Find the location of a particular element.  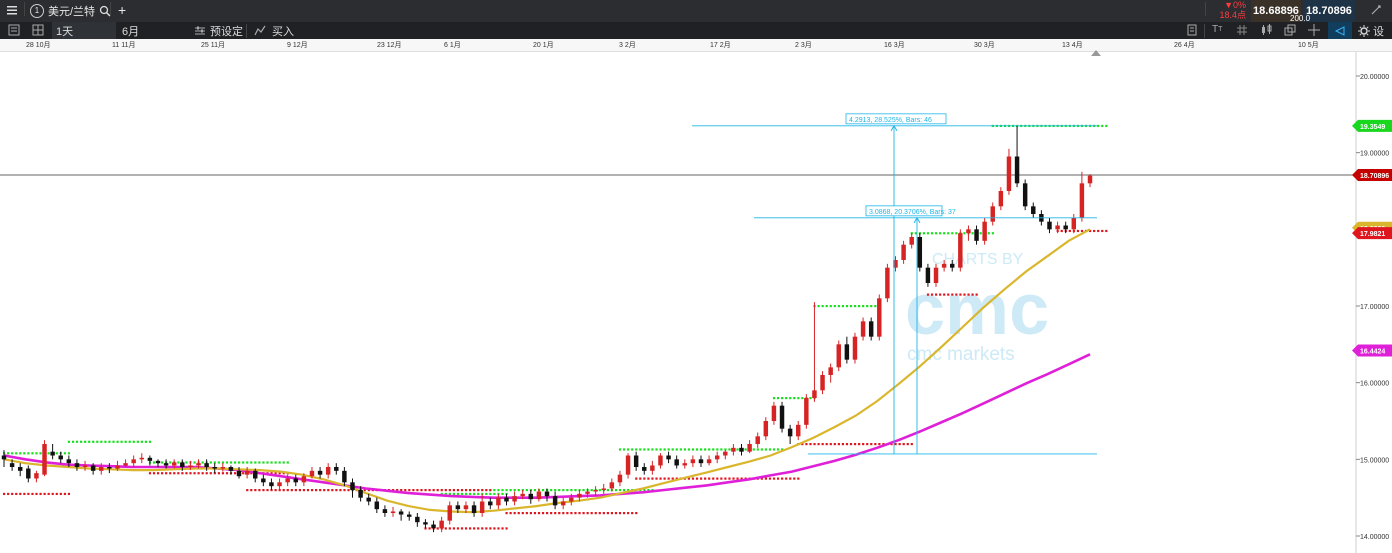

layout-list-icon is located at coordinates (14, 30).